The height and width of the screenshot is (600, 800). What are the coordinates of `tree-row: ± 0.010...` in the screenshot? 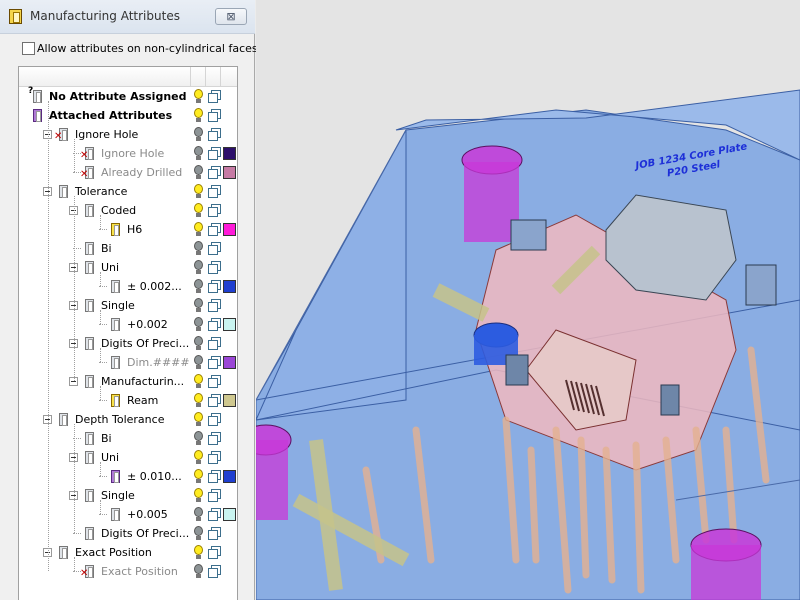 It's located at (128, 476).